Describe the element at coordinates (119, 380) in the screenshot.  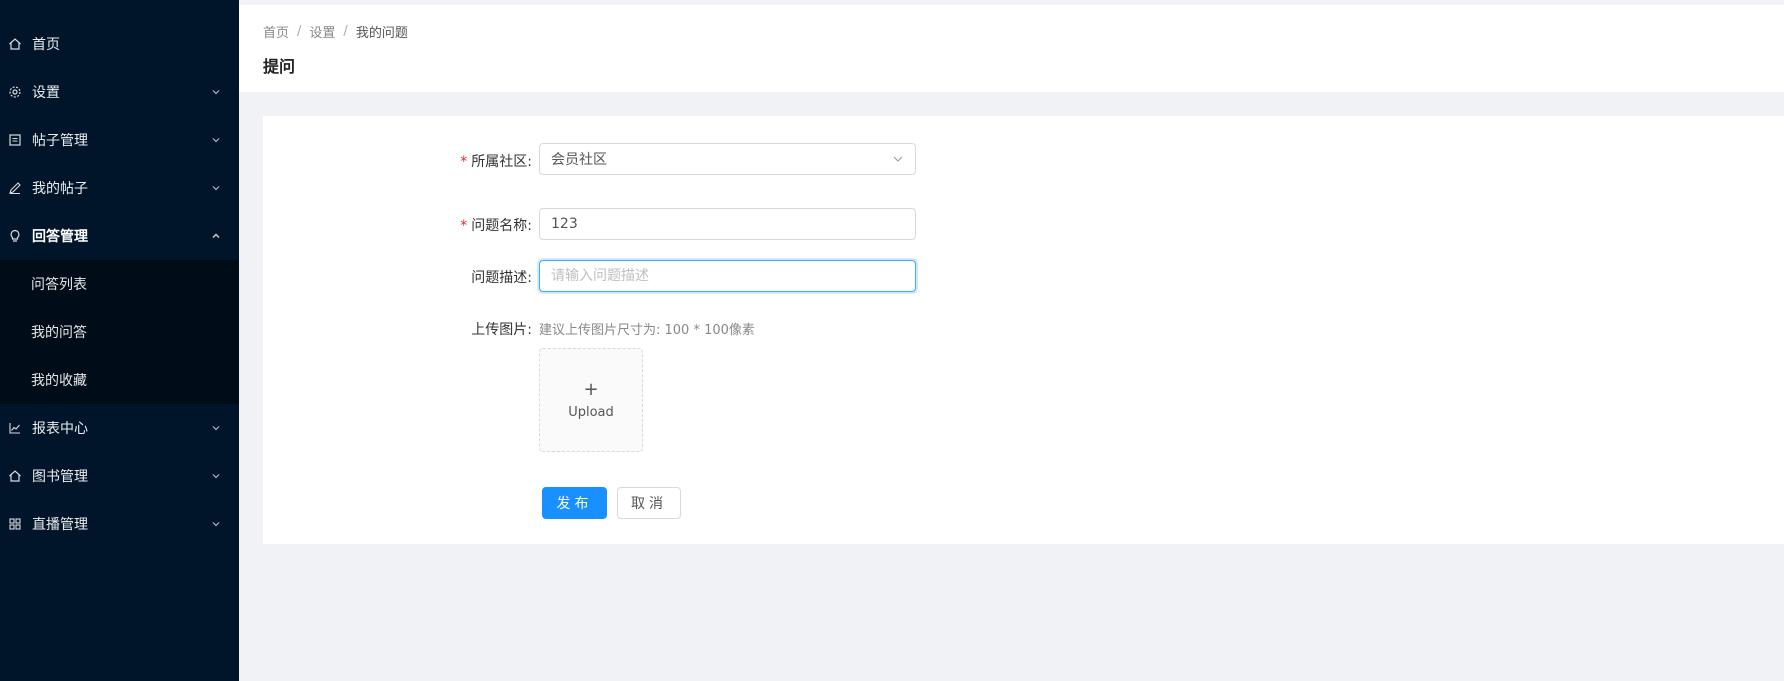
I see `submenu-item-favorites: 我的收藏` at that location.